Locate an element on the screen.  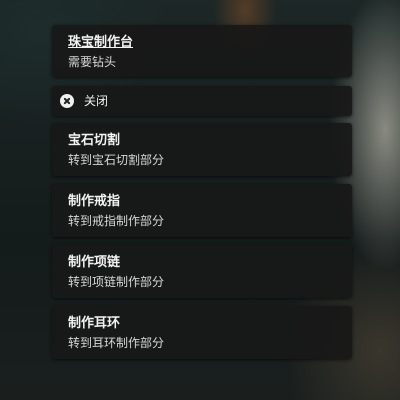
menu-item-description: 转到宝石切割部分 is located at coordinates (116, 160).